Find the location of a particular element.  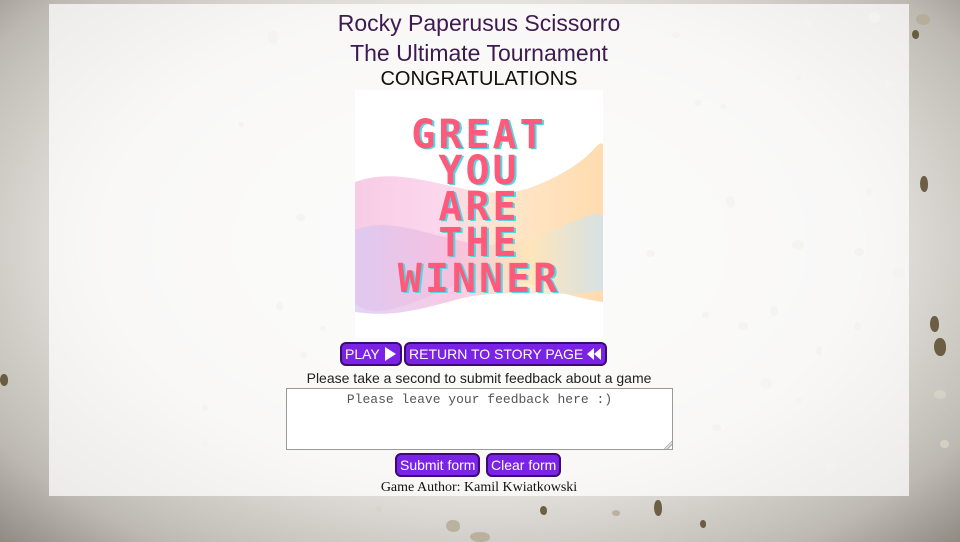

page-title: Rocky Paperusus Scissorro is located at coordinates (479, 23).